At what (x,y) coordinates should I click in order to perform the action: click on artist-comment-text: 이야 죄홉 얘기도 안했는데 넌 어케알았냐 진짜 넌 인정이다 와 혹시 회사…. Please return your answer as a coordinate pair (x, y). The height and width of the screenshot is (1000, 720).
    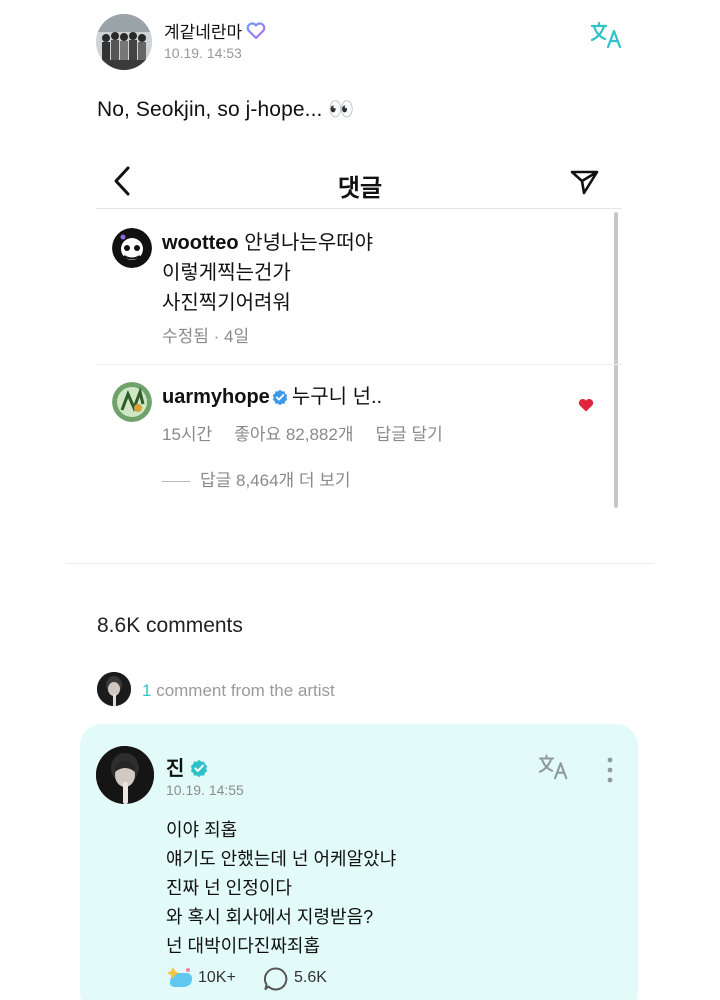
    Looking at the image, I should click on (281, 888).